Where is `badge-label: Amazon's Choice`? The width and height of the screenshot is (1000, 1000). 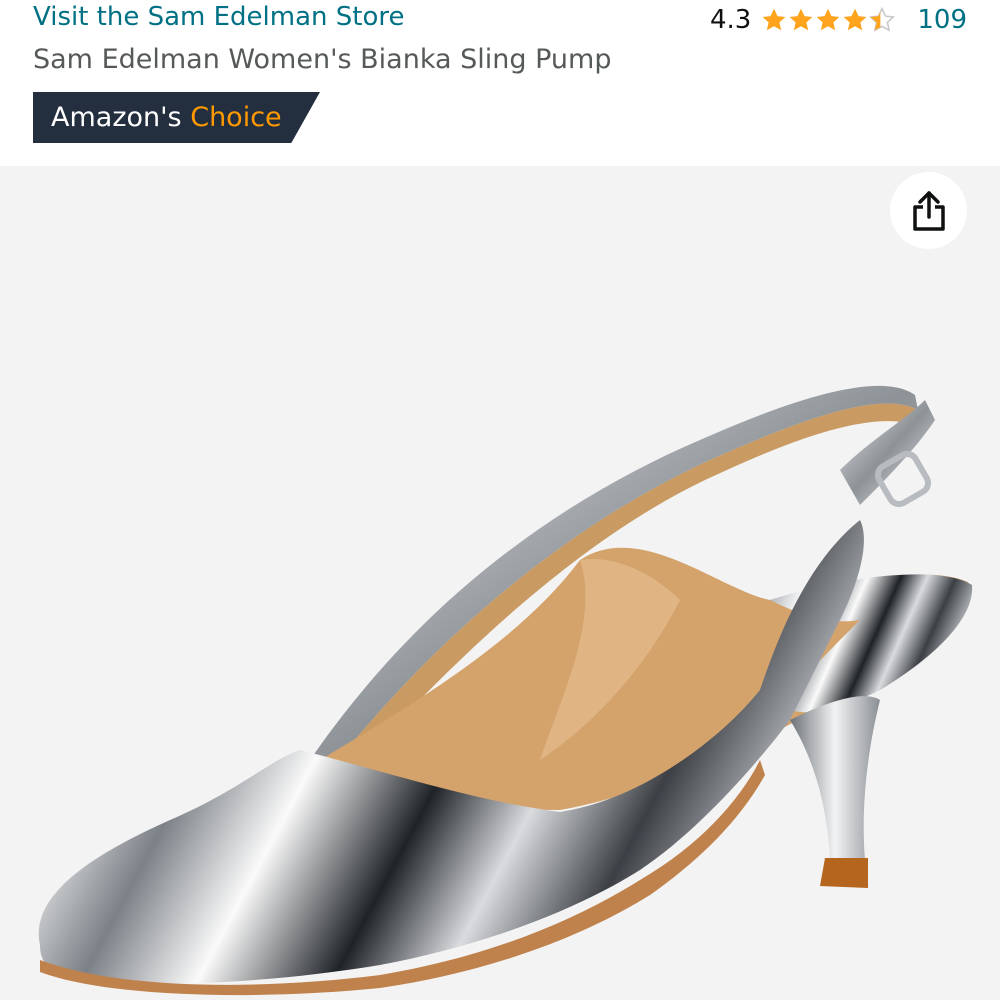 badge-label: Amazon's Choice is located at coordinates (166, 117).